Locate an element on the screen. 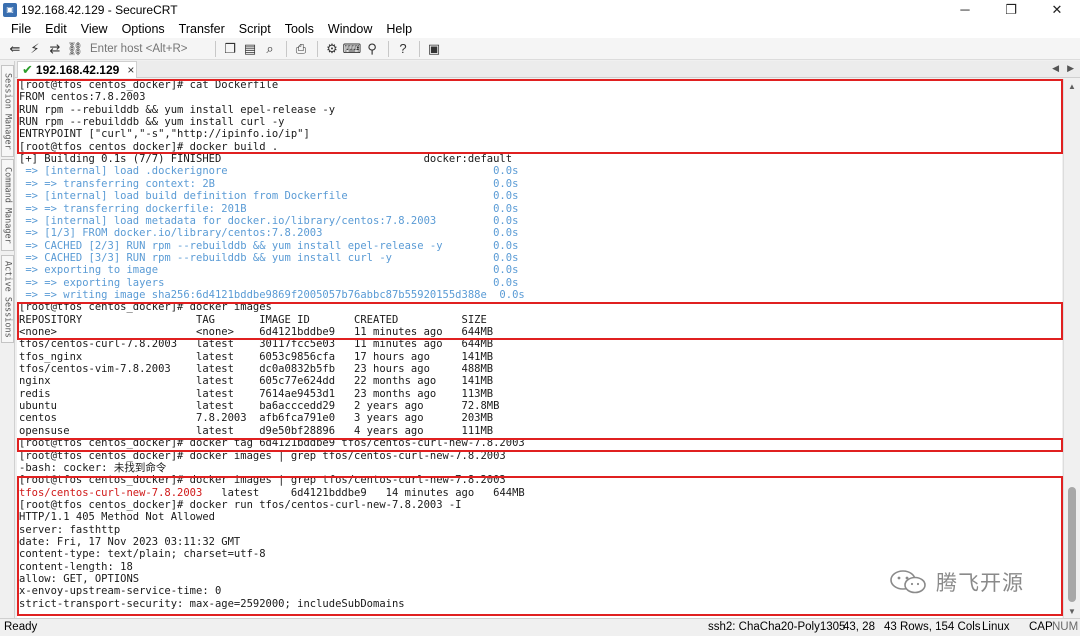 The width and height of the screenshot is (1080, 636). wechat-icon is located at coordinates (908, 582).